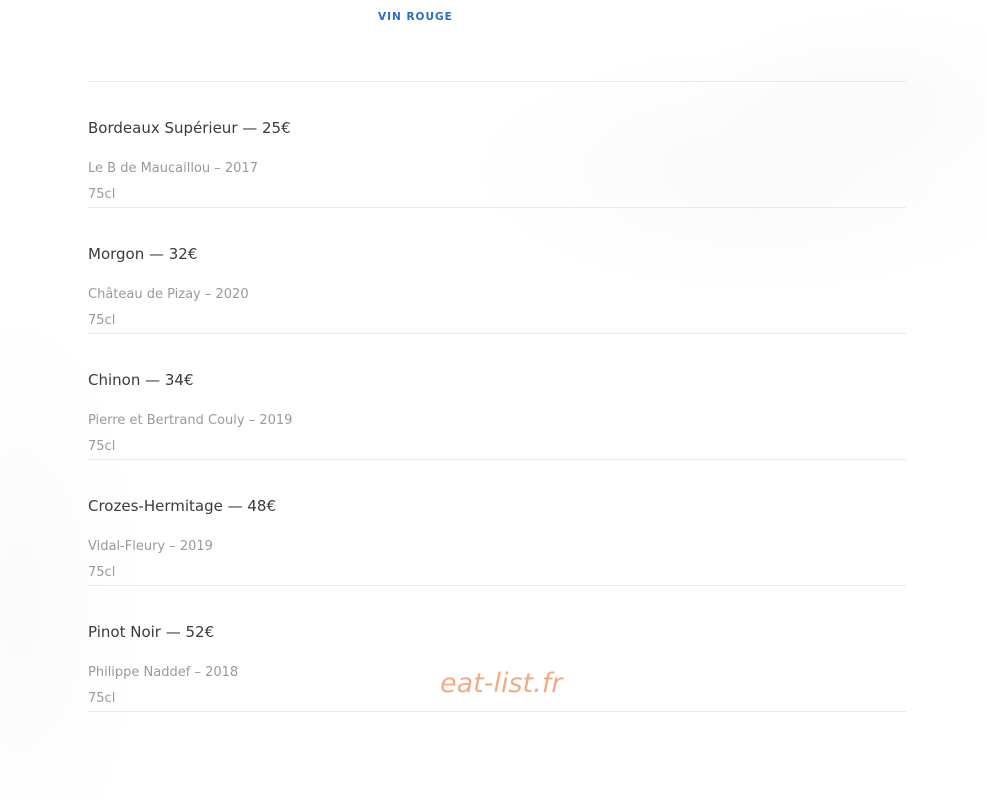 This screenshot has width=989, height=800. I want to click on wine-title: Bordeaux Supérieur — 25€, so click(189, 128).